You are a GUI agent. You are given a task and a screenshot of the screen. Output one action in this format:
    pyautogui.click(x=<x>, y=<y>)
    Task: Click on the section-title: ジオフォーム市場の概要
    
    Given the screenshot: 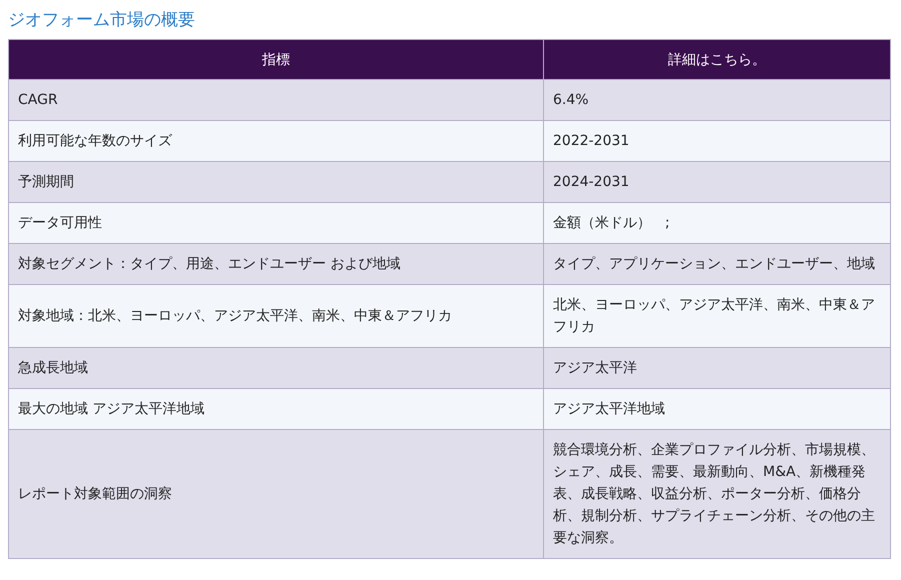 What is the action you would take?
    pyautogui.click(x=102, y=20)
    